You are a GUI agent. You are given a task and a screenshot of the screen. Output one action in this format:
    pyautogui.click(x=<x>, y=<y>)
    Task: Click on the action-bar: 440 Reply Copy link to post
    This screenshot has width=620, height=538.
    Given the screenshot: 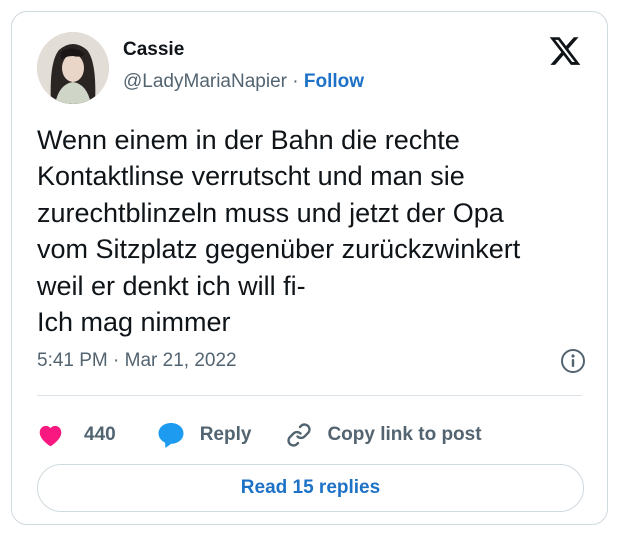 What is the action you would take?
    pyautogui.click(x=259, y=435)
    